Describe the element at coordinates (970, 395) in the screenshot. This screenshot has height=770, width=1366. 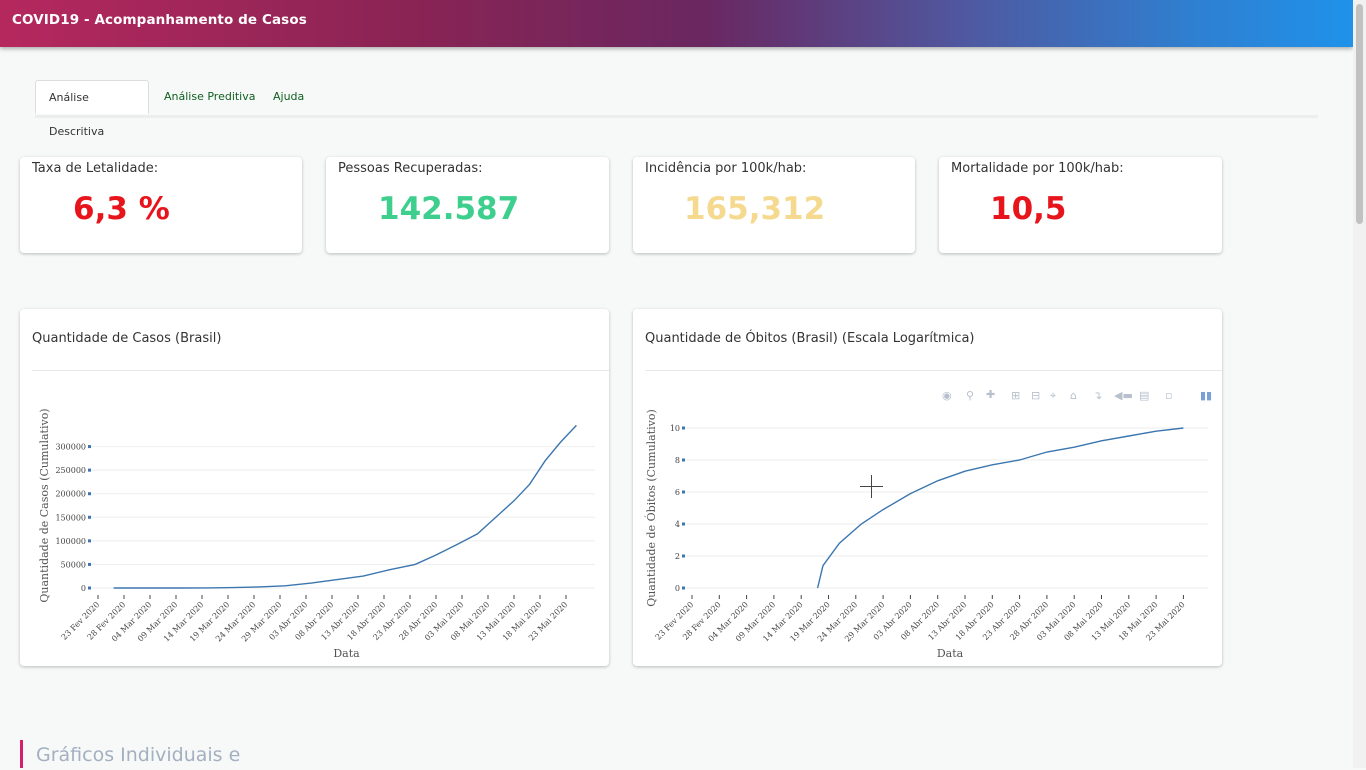
I see `zoom-icon: ⚲` at that location.